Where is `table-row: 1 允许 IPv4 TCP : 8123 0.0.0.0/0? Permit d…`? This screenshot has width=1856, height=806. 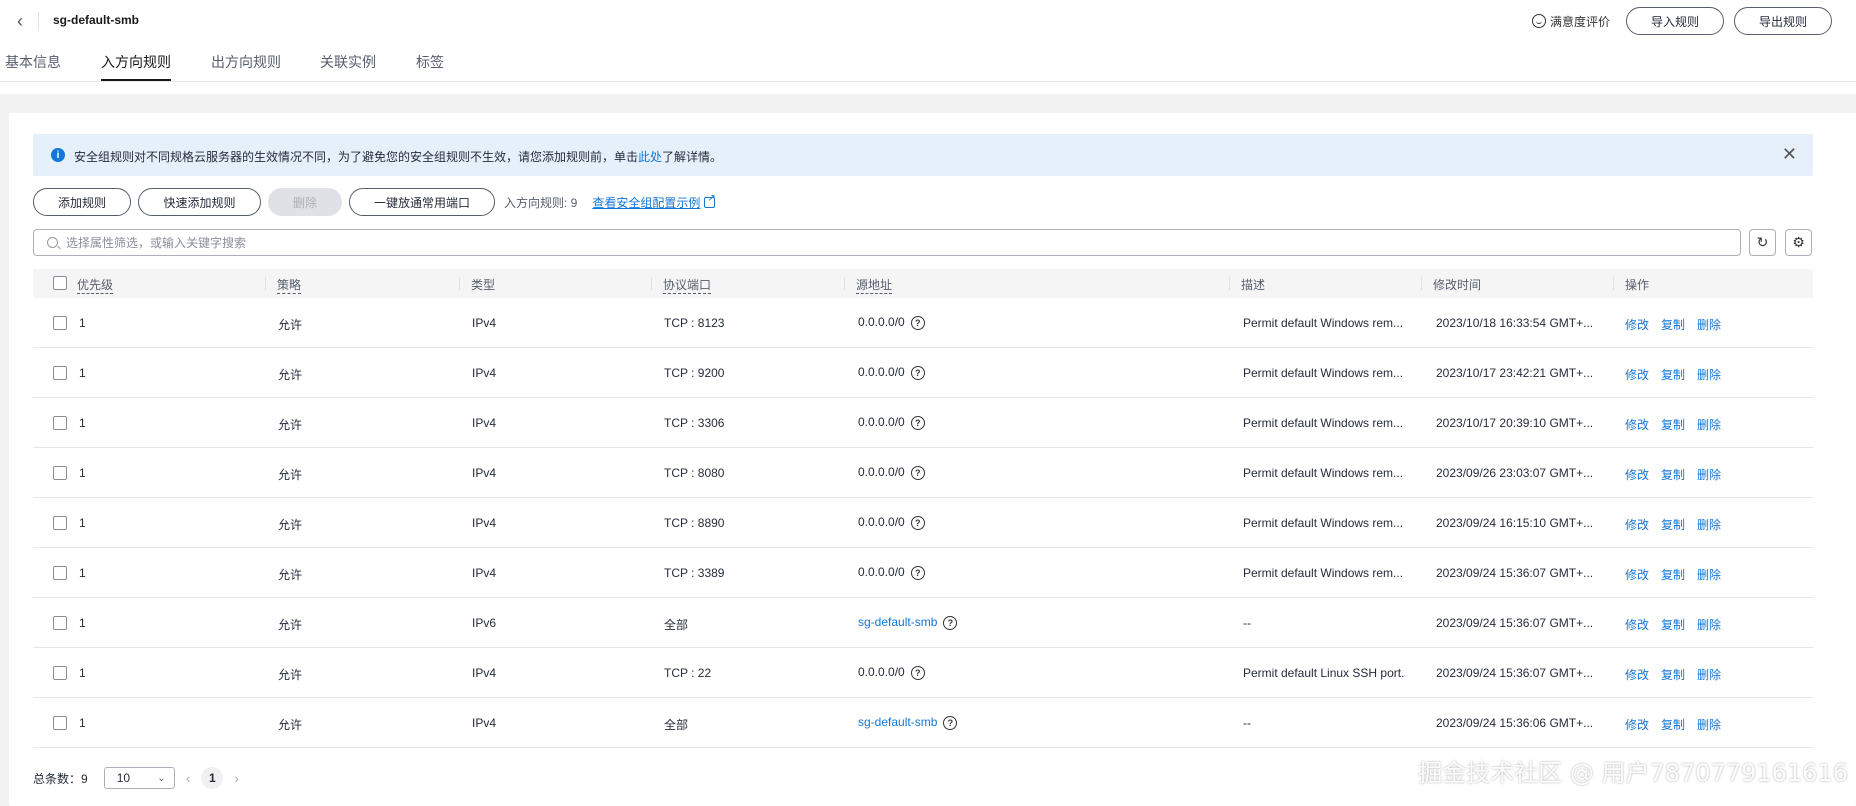
table-row: 1 允许 IPv4 TCP : 8123 0.0.0.0/0? Permit d… is located at coordinates (923, 323).